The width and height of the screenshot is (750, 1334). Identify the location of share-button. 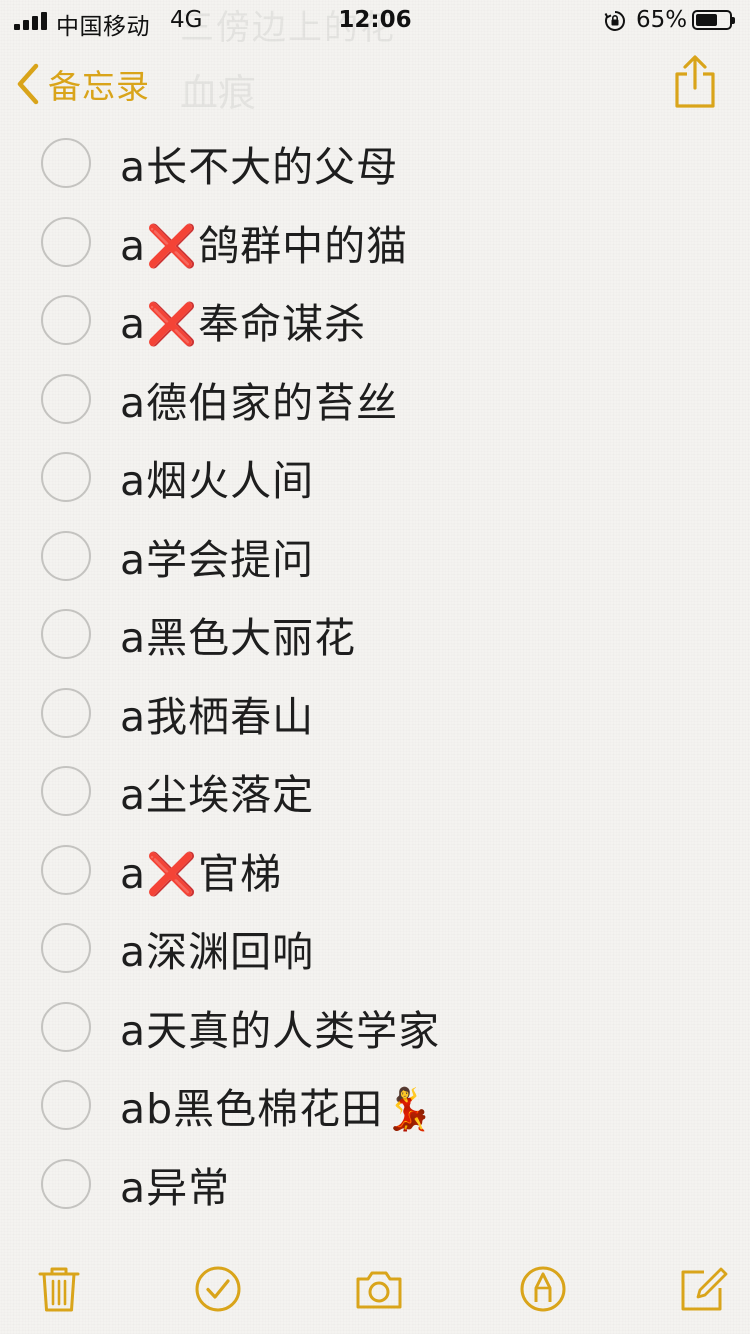
(695, 82).